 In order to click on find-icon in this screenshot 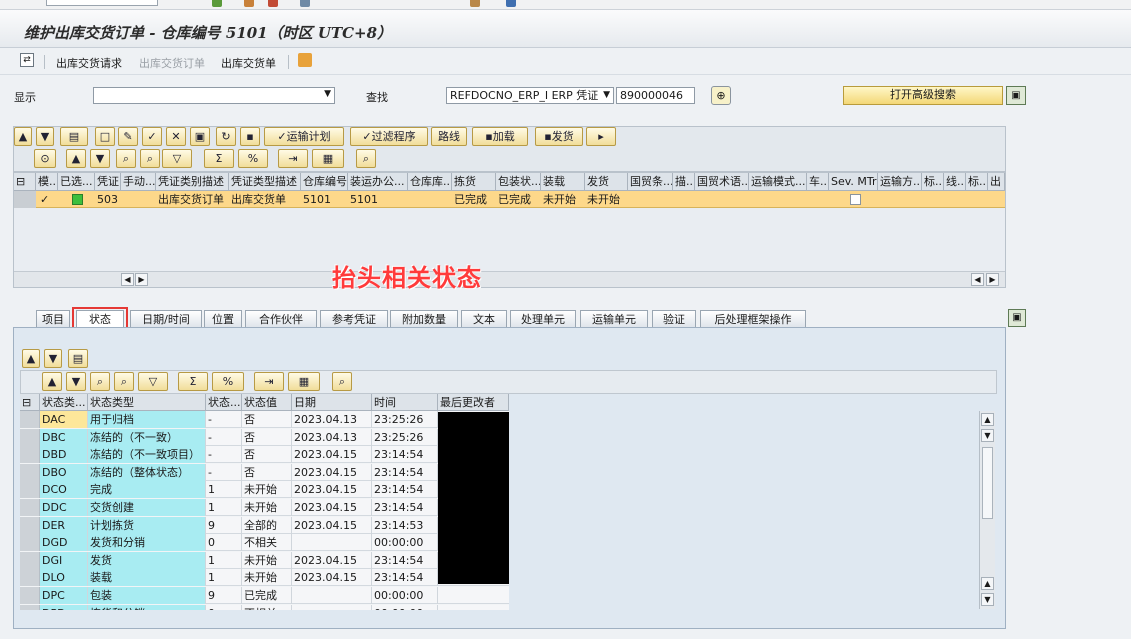, I will do `click(305, 3)`.